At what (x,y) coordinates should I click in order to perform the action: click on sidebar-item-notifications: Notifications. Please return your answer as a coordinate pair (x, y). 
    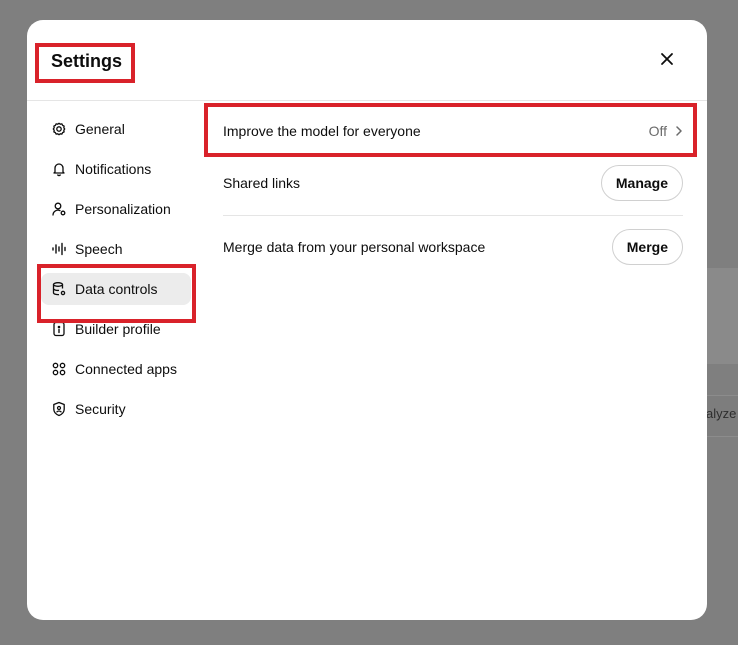
    Looking at the image, I should click on (116, 169).